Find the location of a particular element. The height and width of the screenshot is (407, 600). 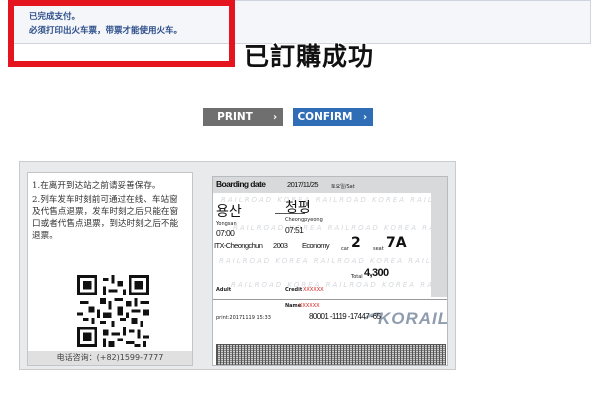

departure-station-kr: 용산 is located at coordinates (229, 212).